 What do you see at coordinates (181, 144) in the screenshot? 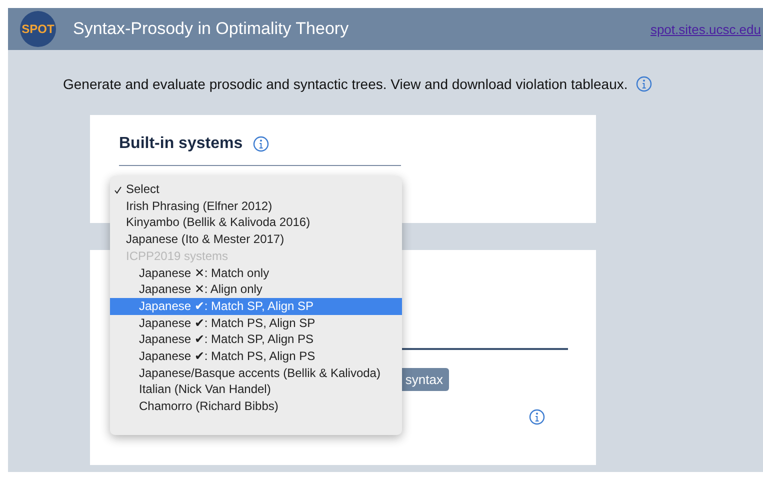
I see `card-heading: Built-in systems` at bounding box center [181, 144].